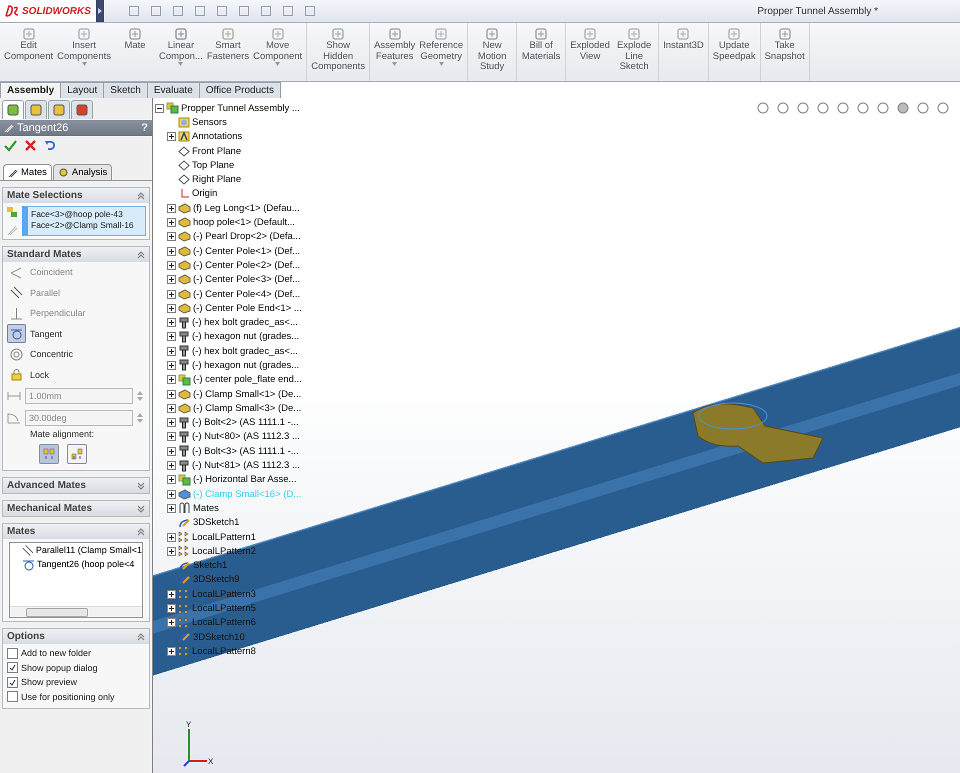 This screenshot has height=773, width=960. Describe the element at coordinates (76, 374) in the screenshot. I see `mate-option: Lock` at that location.